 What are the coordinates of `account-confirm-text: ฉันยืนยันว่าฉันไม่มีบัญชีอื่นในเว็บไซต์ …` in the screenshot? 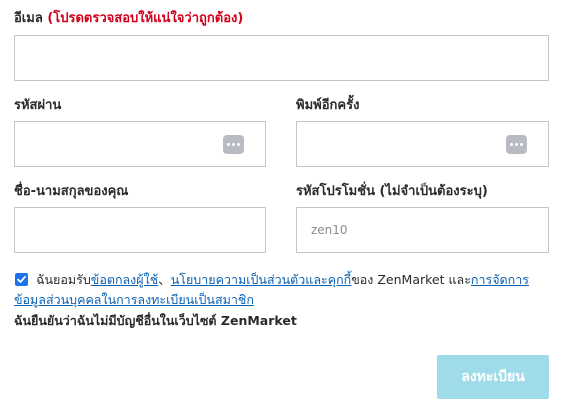 It's located at (155, 320).